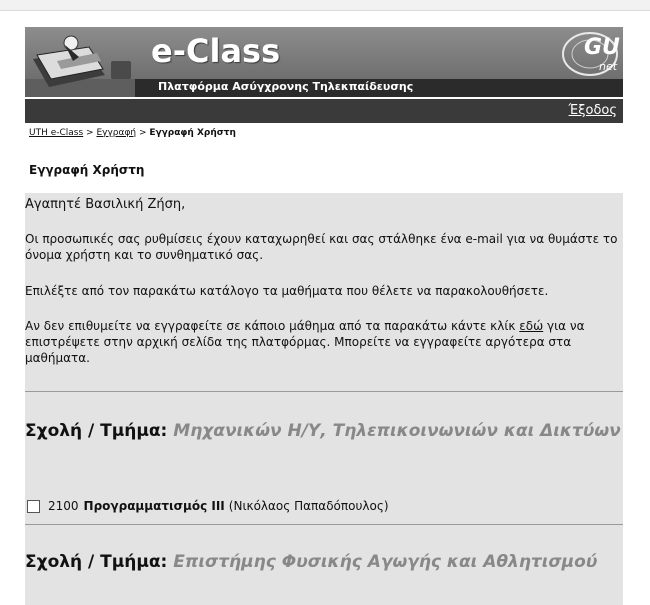 The height and width of the screenshot is (605, 650). I want to click on breadcrumb: UTH e-Class > Εγγραφή > Εγγραφή Χρήστη, so click(132, 133).